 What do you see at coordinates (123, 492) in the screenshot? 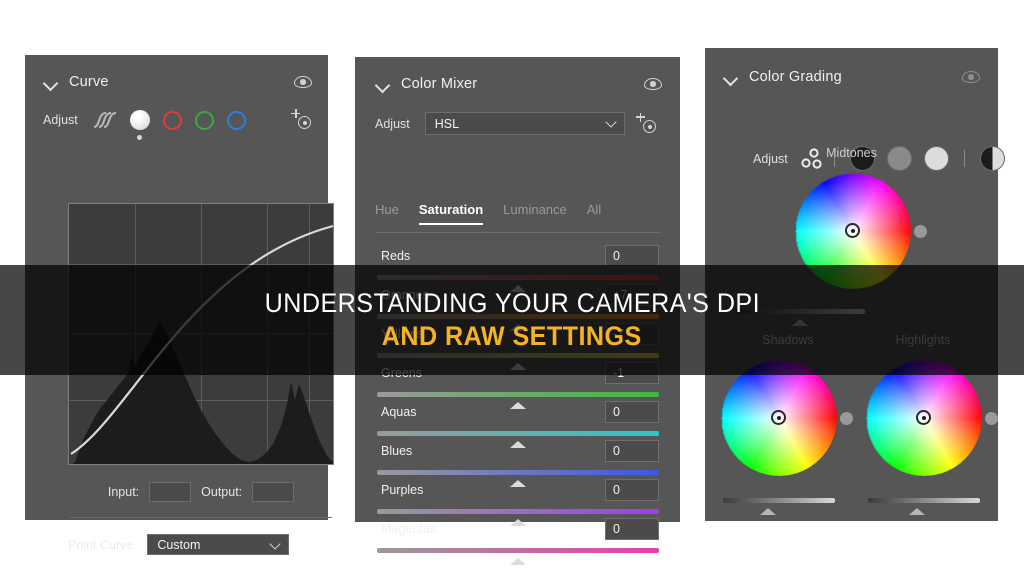
I see `input-label: Input:` at bounding box center [123, 492].